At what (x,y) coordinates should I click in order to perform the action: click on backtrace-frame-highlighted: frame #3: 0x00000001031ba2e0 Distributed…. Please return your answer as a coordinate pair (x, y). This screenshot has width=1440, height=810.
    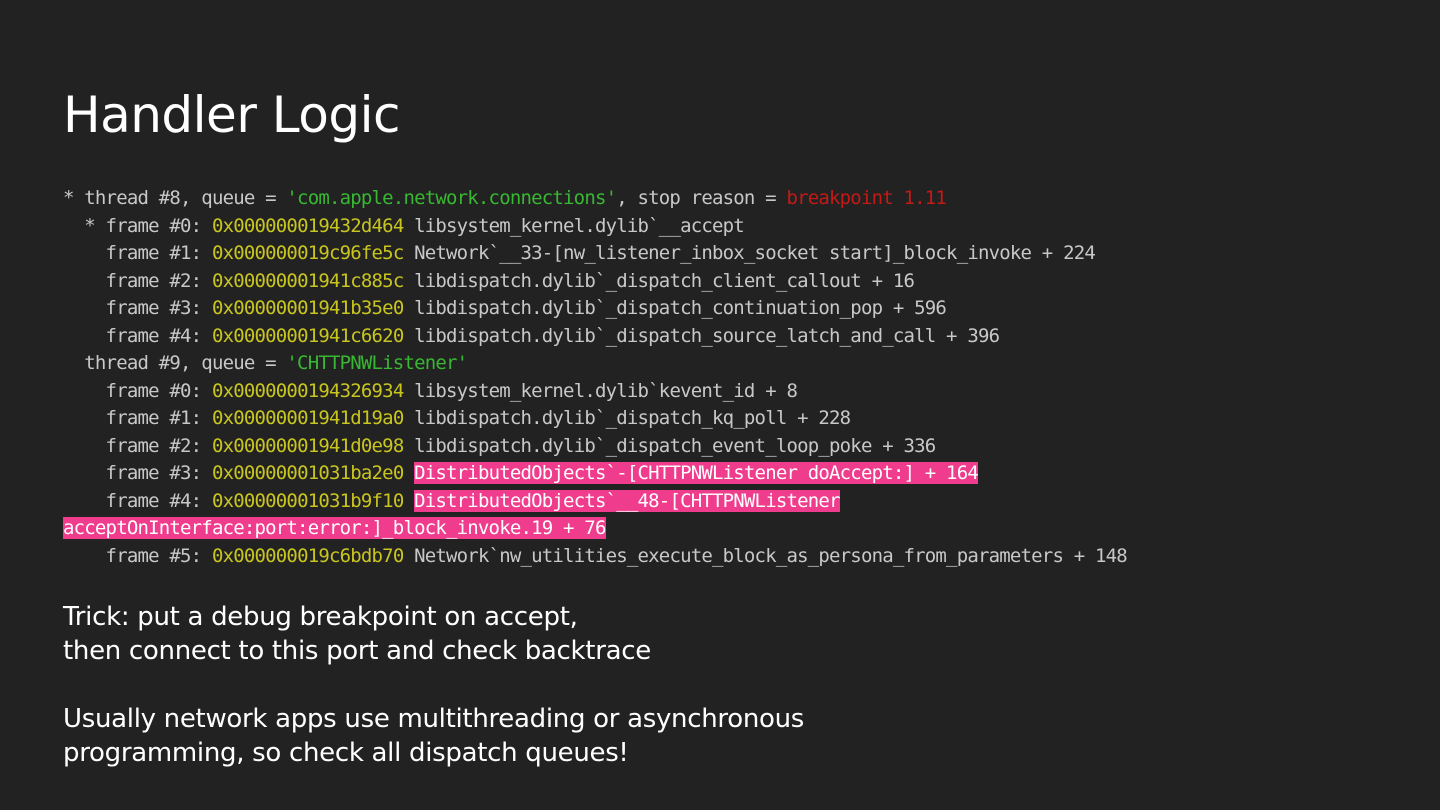
    Looking at the image, I should click on (733, 474).